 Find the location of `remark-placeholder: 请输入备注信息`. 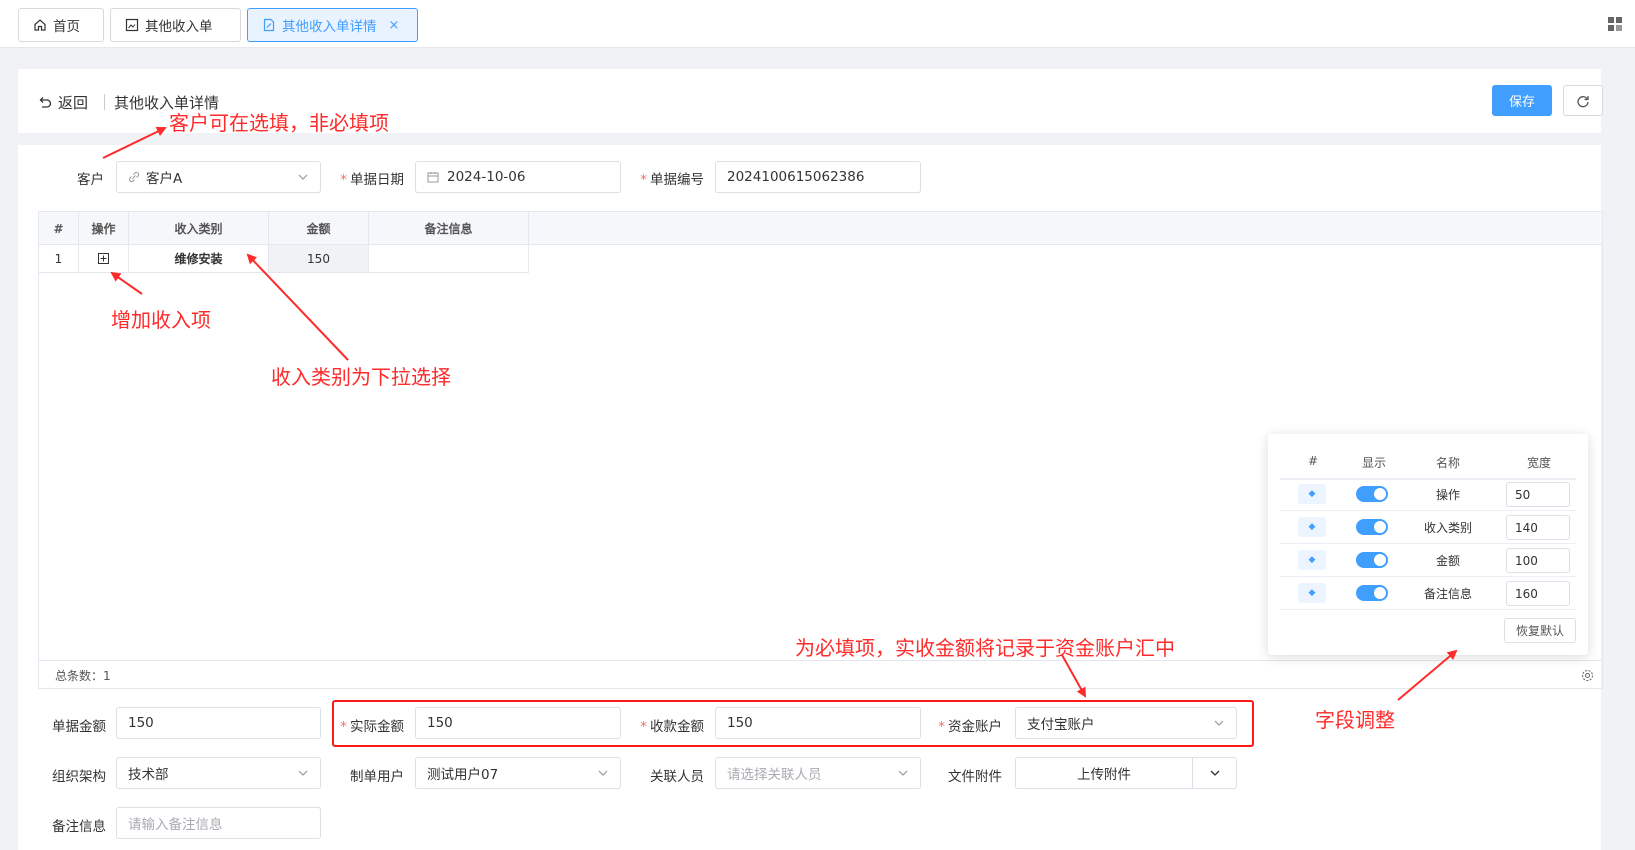

remark-placeholder: 请输入备注信息 is located at coordinates (175, 825).